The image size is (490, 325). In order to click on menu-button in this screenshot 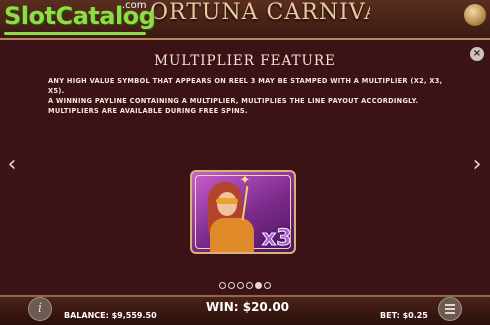, I will do `click(450, 309)`.